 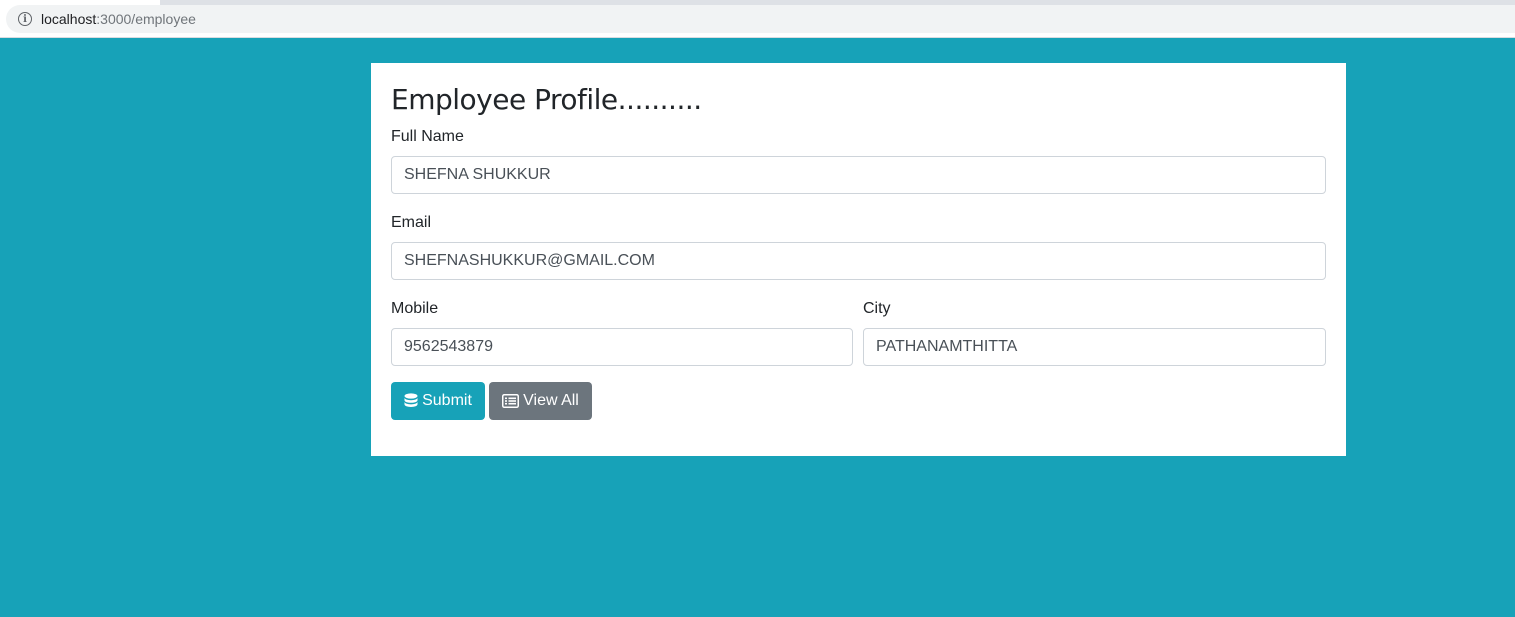 I want to click on mobile-label: Mobile, so click(x=415, y=308).